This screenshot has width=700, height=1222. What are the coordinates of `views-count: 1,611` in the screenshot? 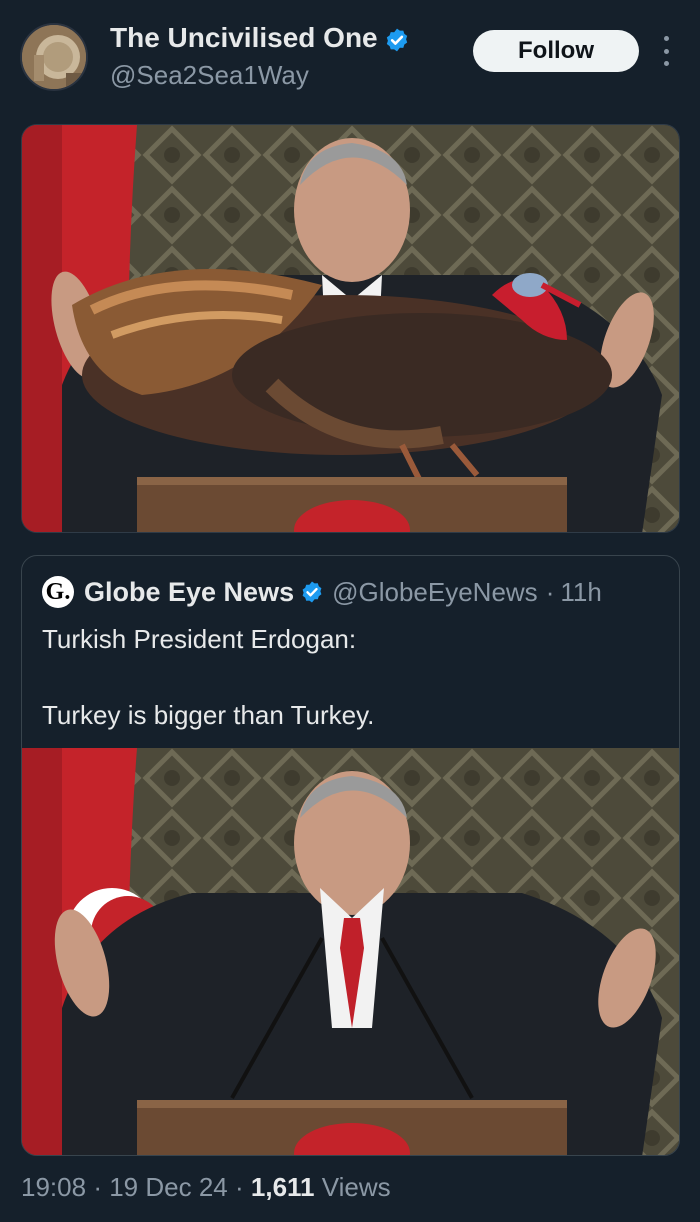 It's located at (282, 1187).